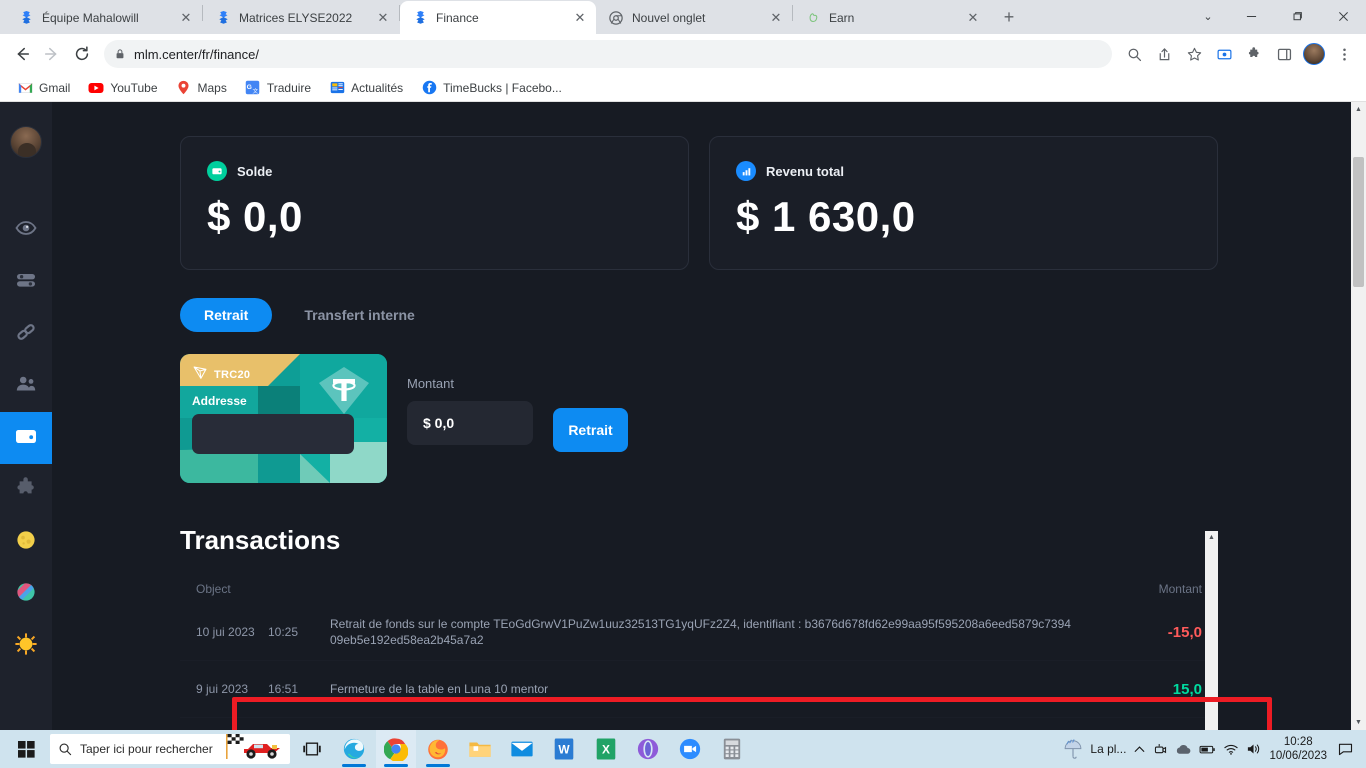 The height and width of the screenshot is (768, 1366). I want to click on bookmark-traduire: G文 Traduire, so click(278, 88).